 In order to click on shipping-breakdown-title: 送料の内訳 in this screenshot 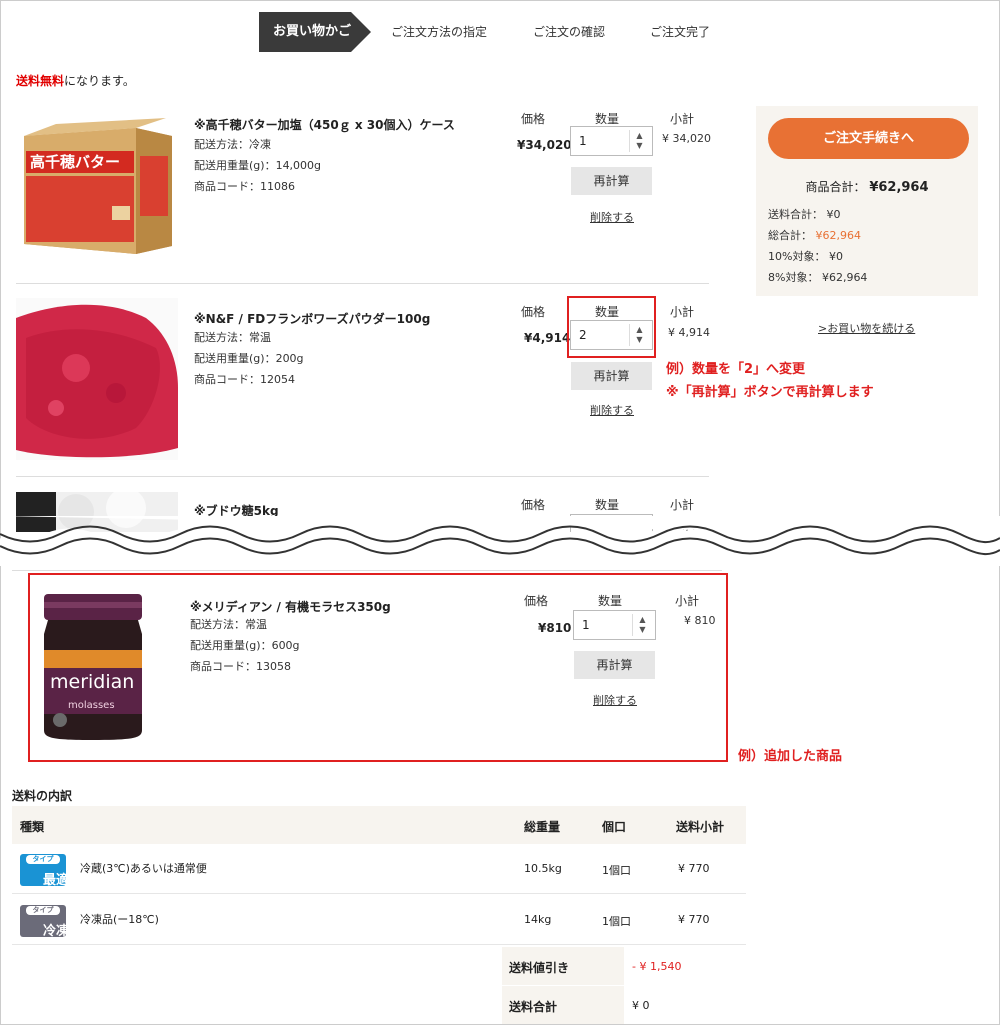, I will do `click(42, 796)`.